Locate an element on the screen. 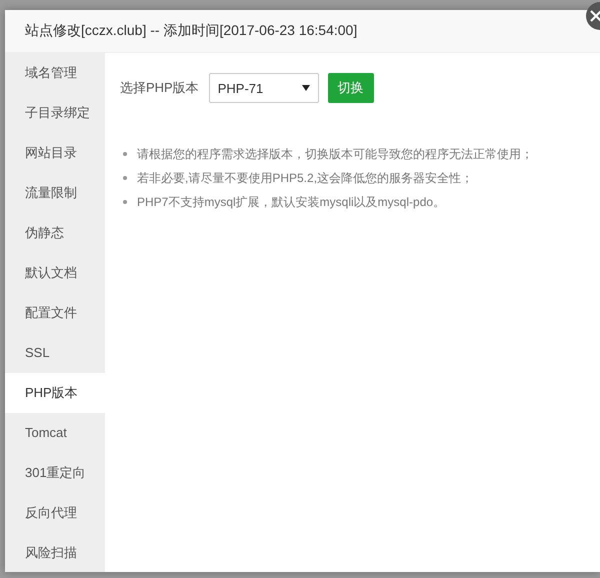 This screenshot has height=578, width=600. sidebar-item: SSL is located at coordinates (55, 353).